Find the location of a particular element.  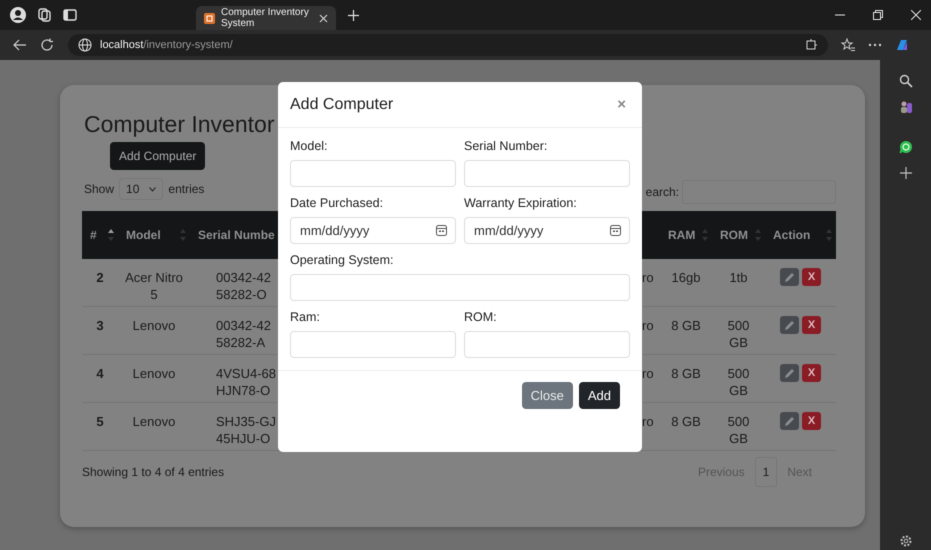

add-button: Add is located at coordinates (599, 395).